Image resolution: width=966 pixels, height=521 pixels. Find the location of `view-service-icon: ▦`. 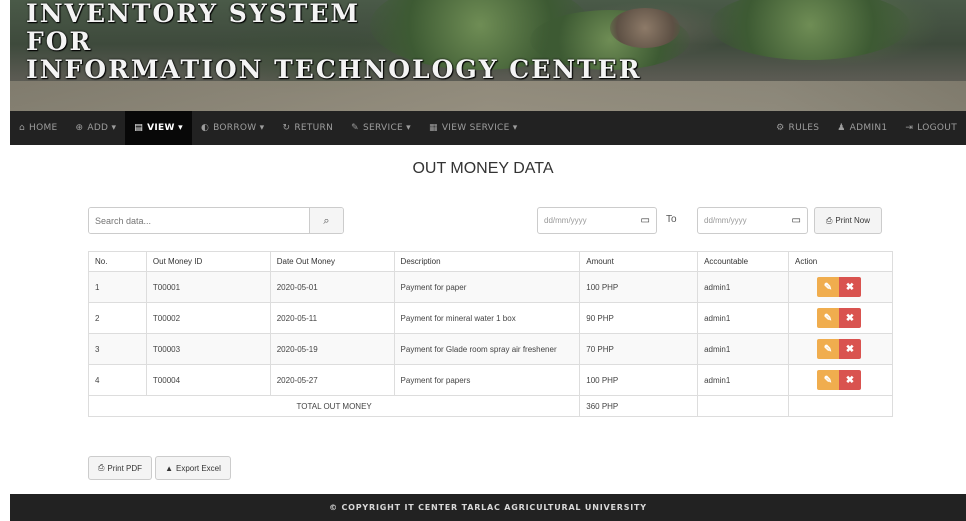

view-service-icon: ▦ is located at coordinates (433, 128).